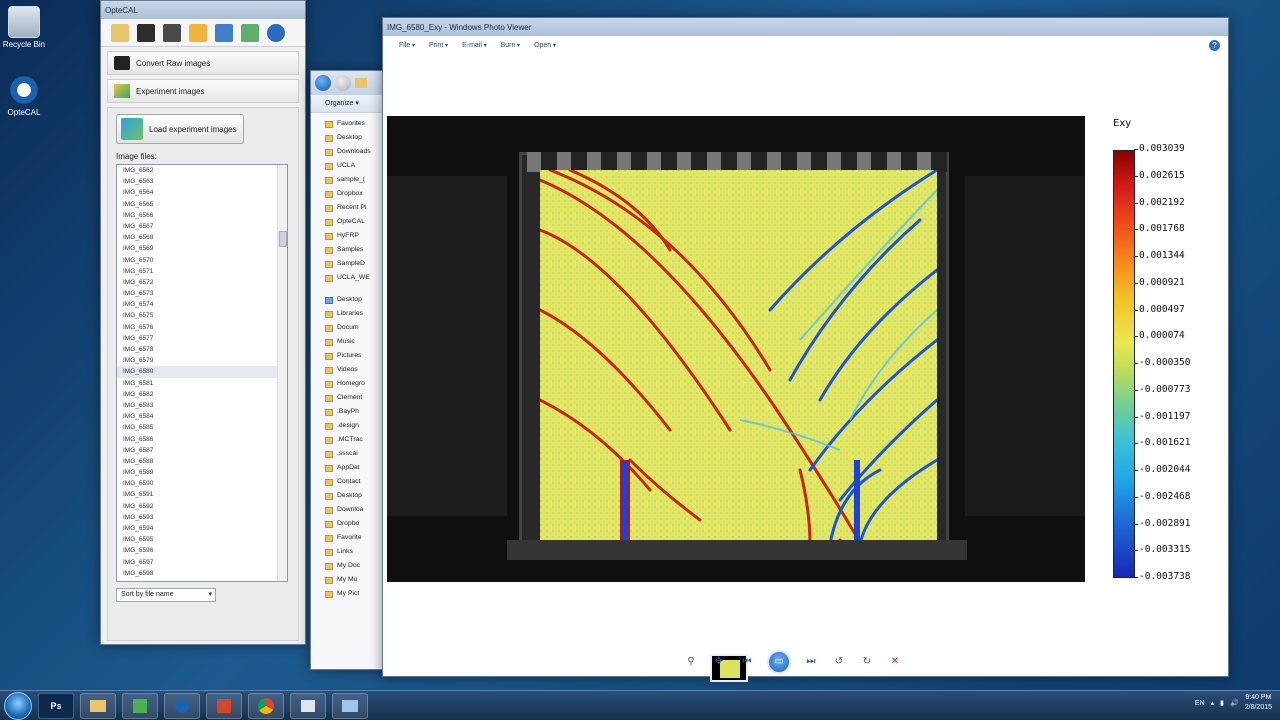 Image resolution: width=1280 pixels, height=720 pixels. I want to click on menu-email: E-mail, so click(474, 45).